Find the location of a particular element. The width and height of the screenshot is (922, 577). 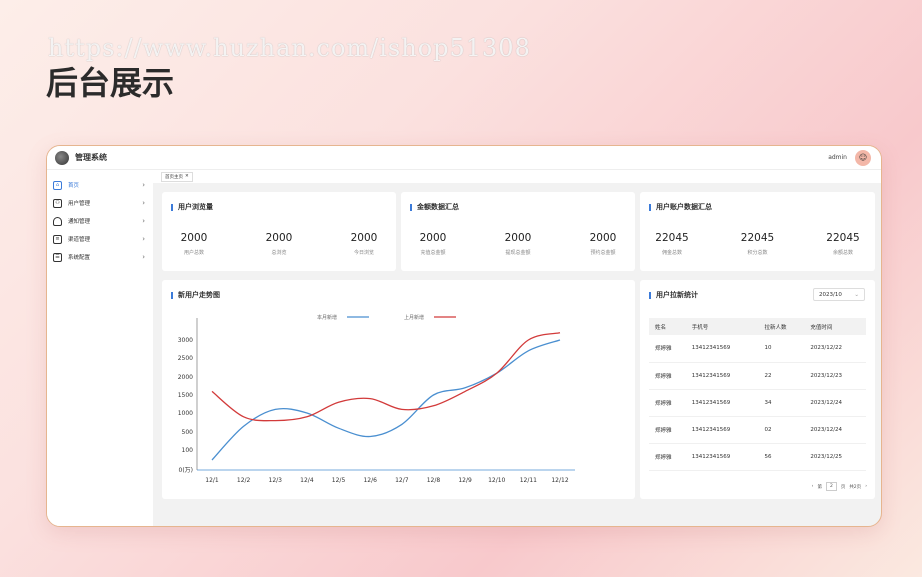

browse-card: 用户浏览量 2000 用户总数 2000 总浏览 2000 今日浏览 is located at coordinates (279, 231).